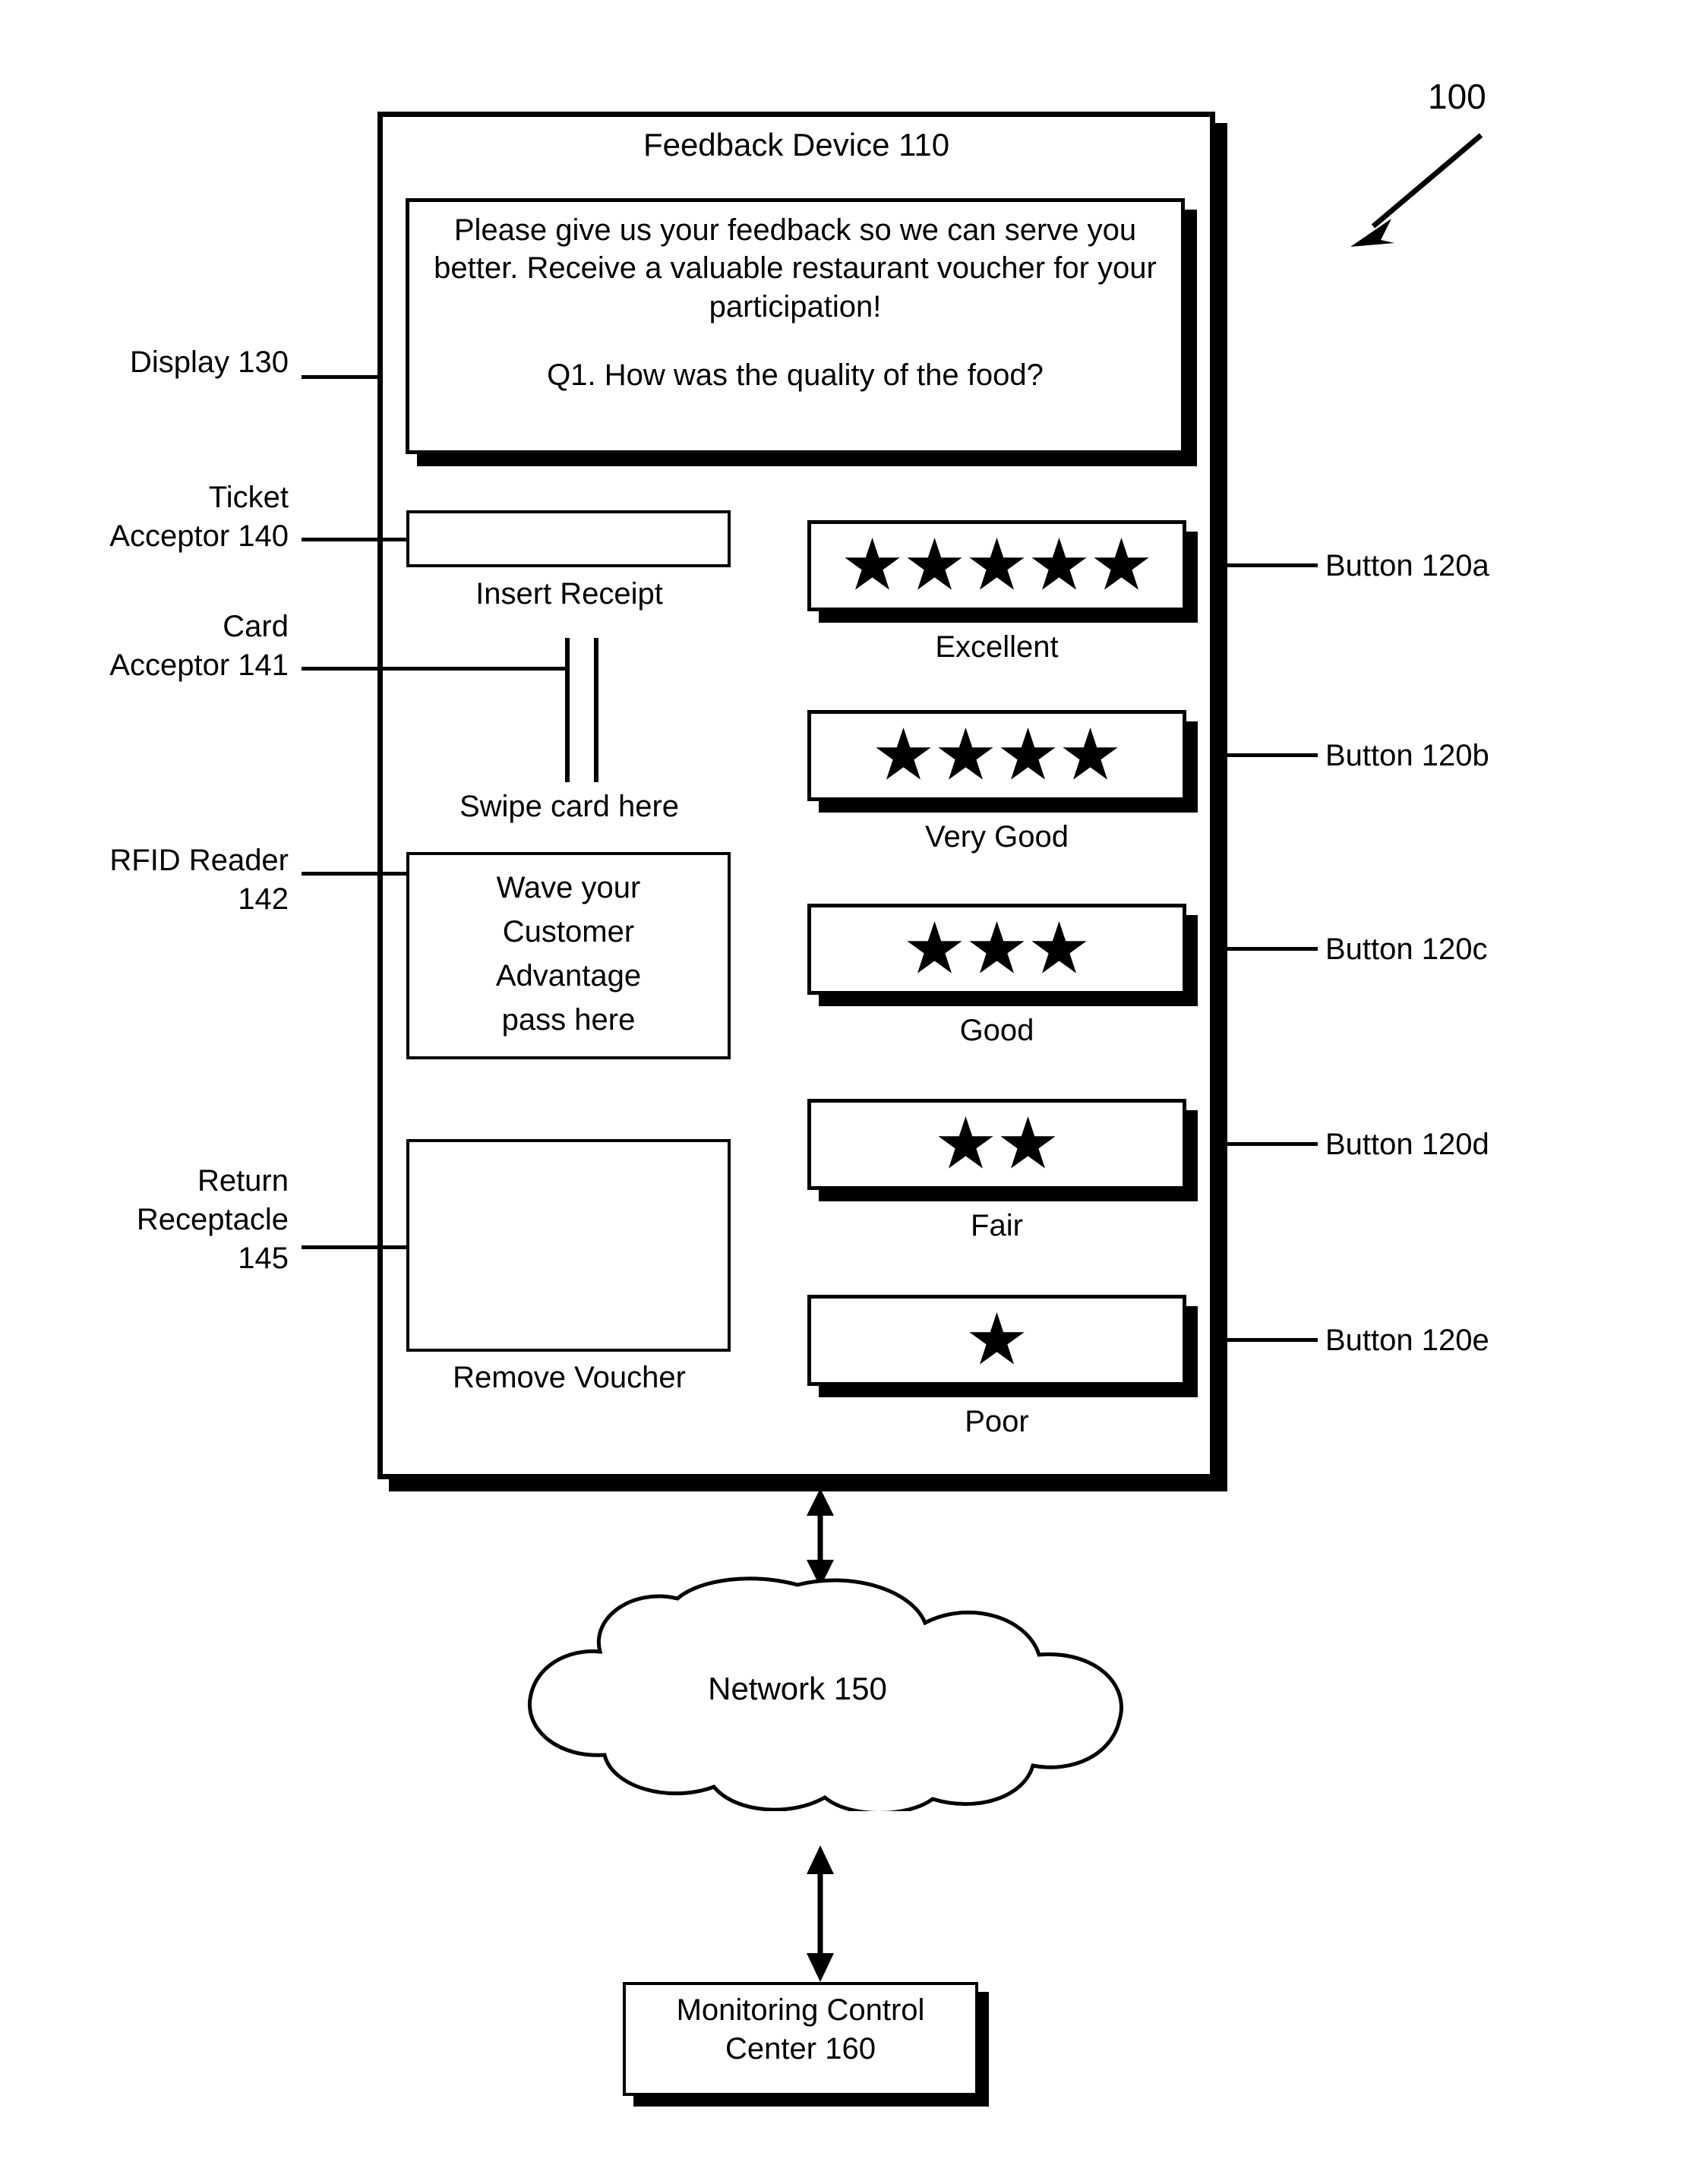 The height and width of the screenshot is (2184, 1699). I want to click on rating-button-120a, so click(997, 565).